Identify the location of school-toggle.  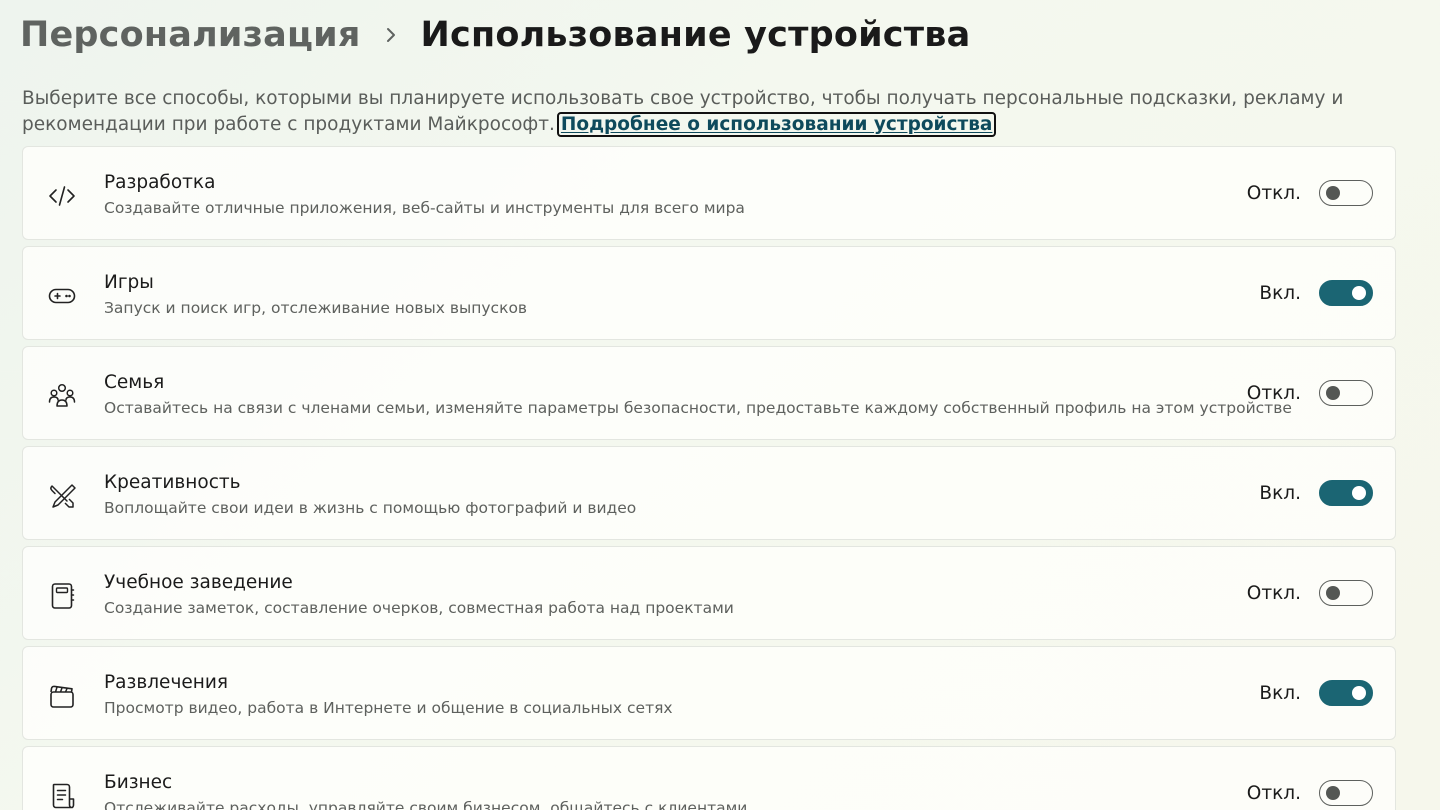
(1346, 593).